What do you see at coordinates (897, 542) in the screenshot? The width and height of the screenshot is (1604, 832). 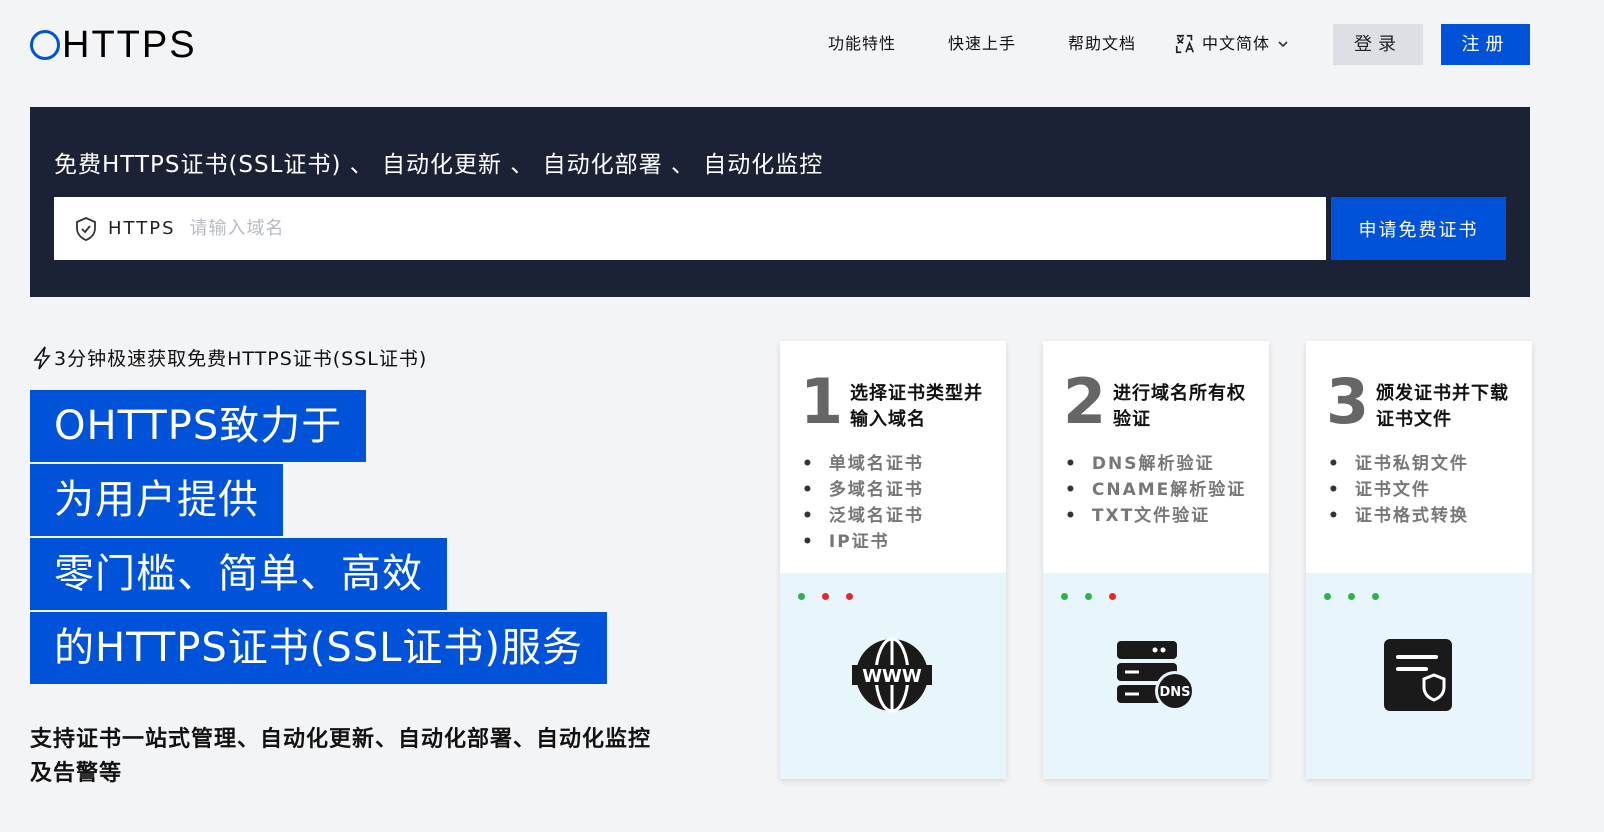 I see `list-item: IP证书` at bounding box center [897, 542].